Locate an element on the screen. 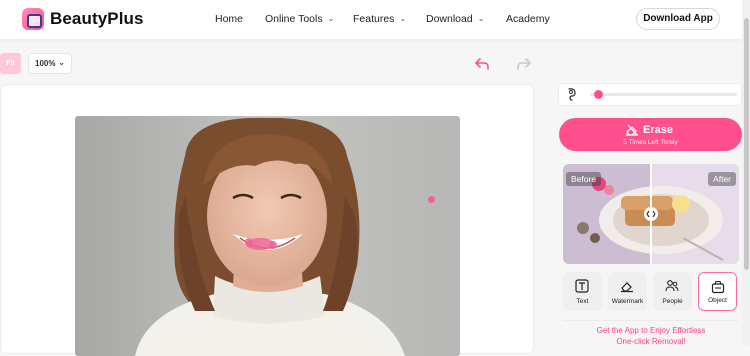 This screenshot has height=356, width=750. promo-line-1: Get the App to Enjoy Effortless is located at coordinates (651, 330).